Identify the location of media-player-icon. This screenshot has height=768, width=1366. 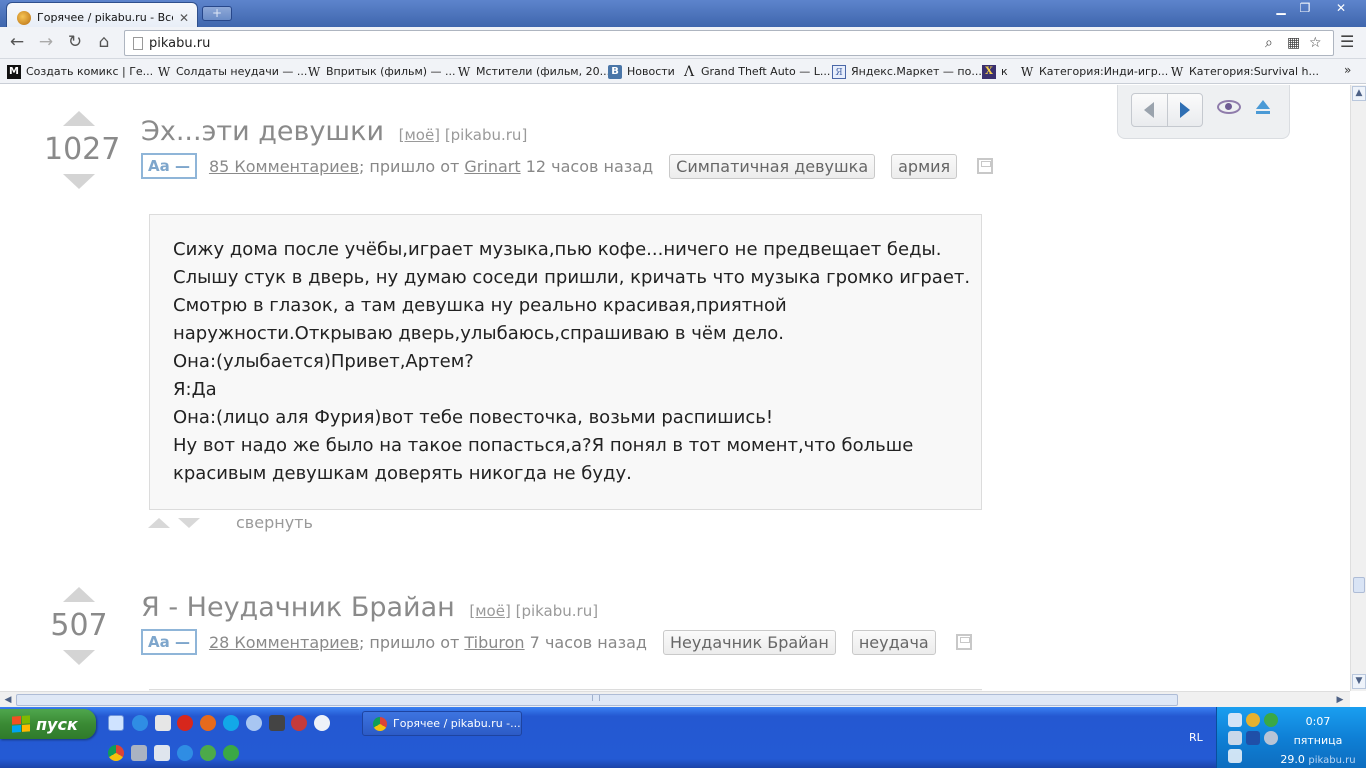
(322, 723).